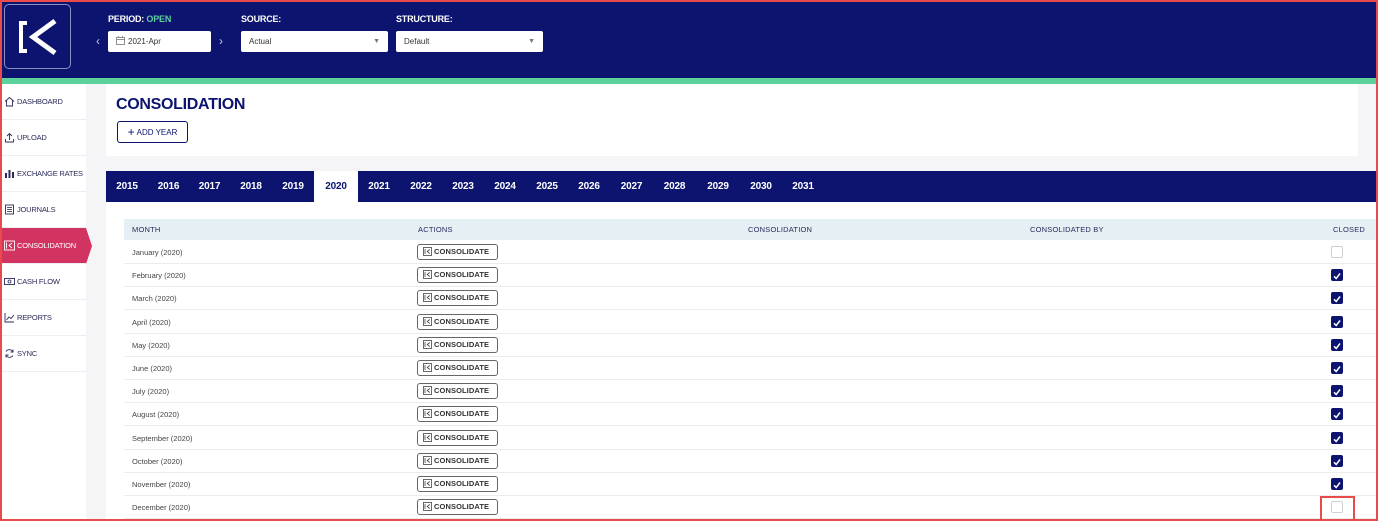  I want to click on tab-year-2020: 2020, so click(336, 186).